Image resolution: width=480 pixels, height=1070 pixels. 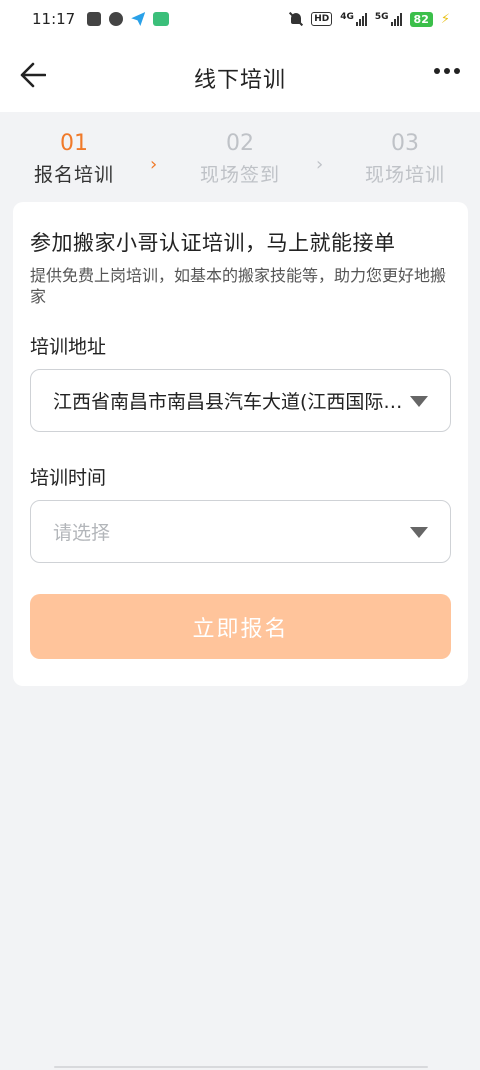 I want to click on step-2-number: 02, so click(x=240, y=143).